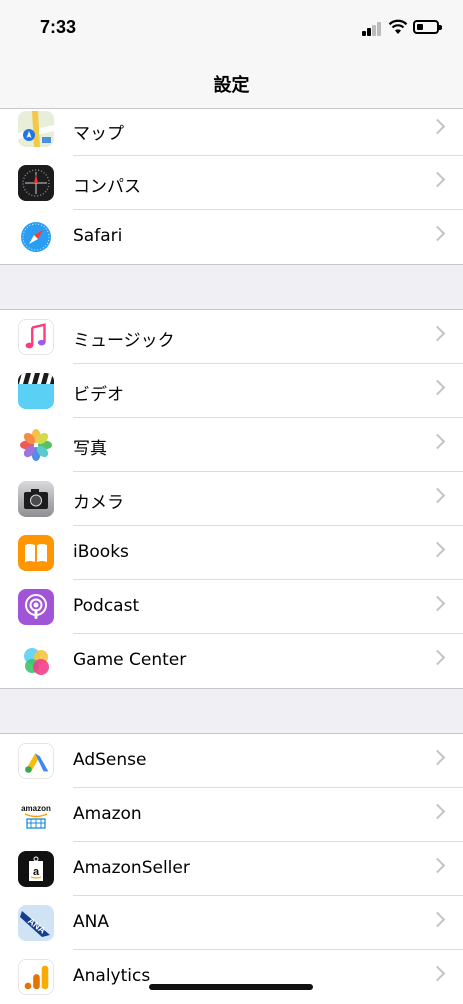 Image resolution: width=463 pixels, height=1004 pixels. I want to click on settings-row-analytics: Analytics, so click(231, 977).